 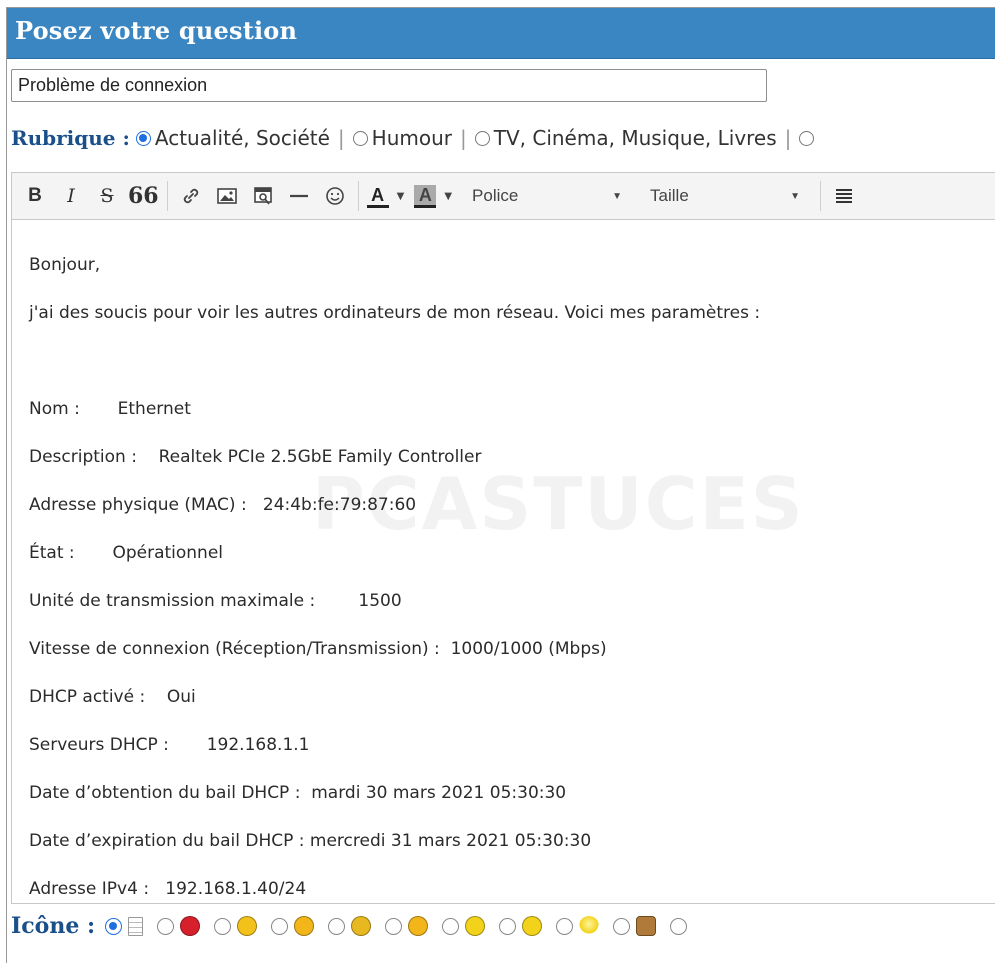 I want to click on bold-button: B, so click(x=35, y=196).